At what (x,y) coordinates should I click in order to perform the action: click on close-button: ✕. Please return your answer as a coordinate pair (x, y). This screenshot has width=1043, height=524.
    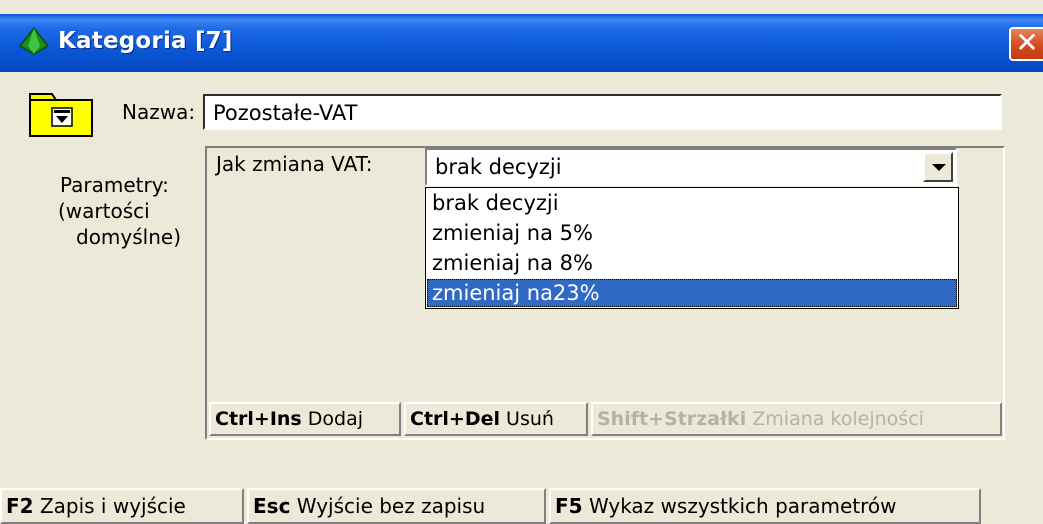
    Looking at the image, I should click on (1026, 44).